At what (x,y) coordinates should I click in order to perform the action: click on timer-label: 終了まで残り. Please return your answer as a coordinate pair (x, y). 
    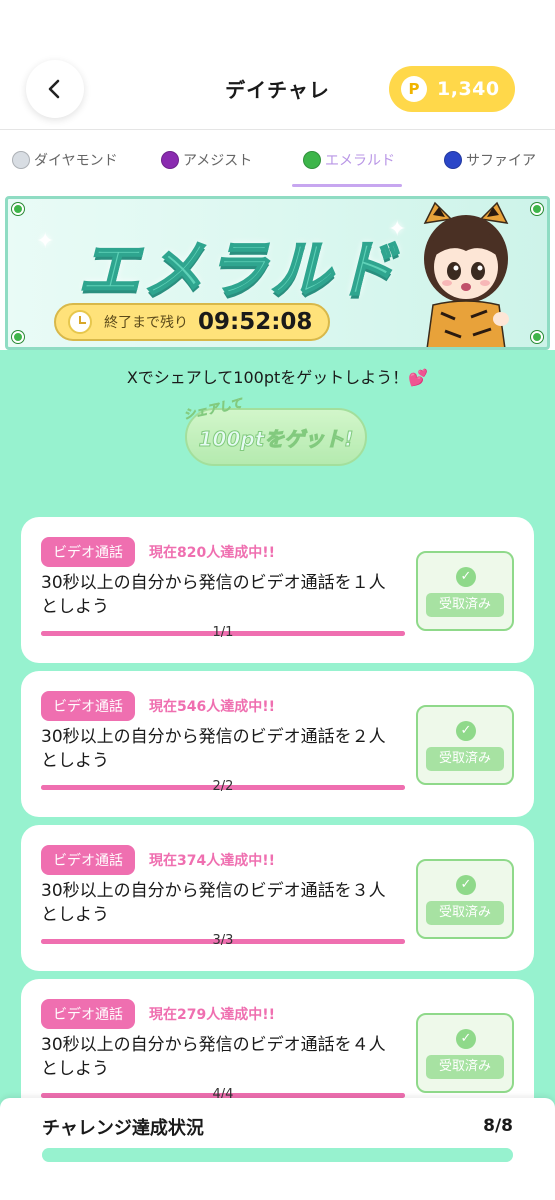
    Looking at the image, I should click on (146, 323).